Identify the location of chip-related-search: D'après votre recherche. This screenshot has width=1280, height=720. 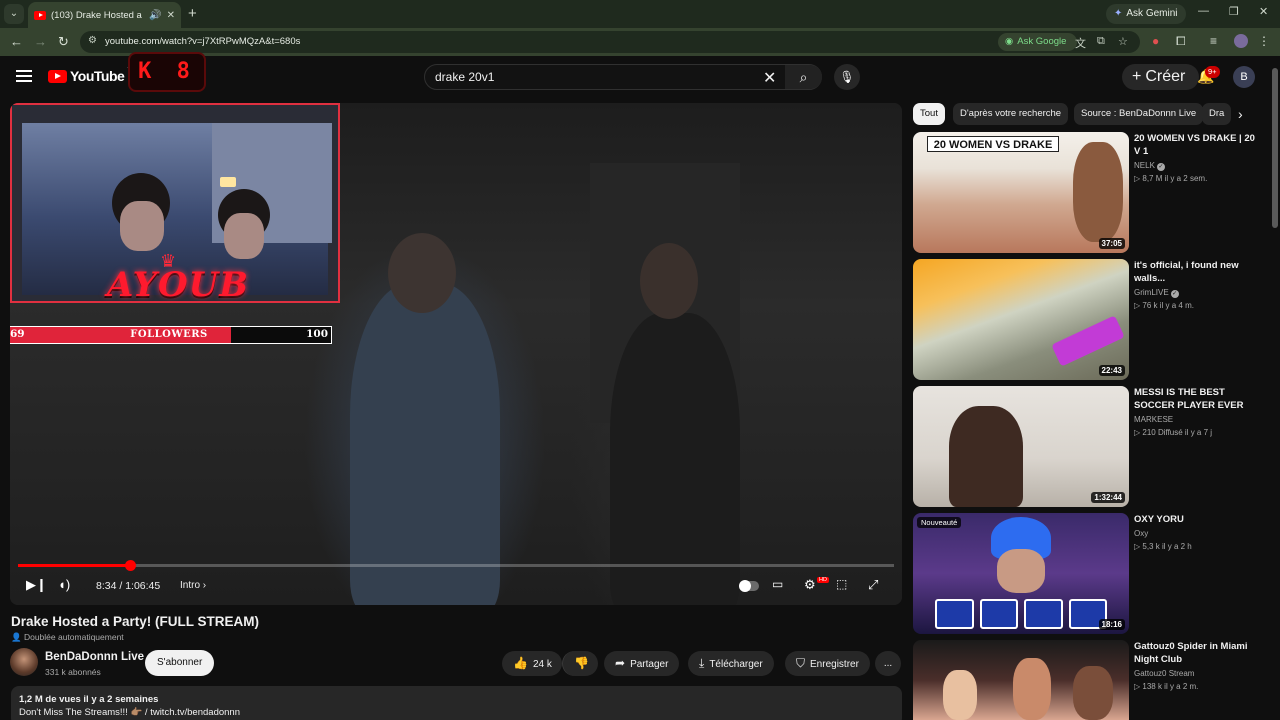
(1011, 114).